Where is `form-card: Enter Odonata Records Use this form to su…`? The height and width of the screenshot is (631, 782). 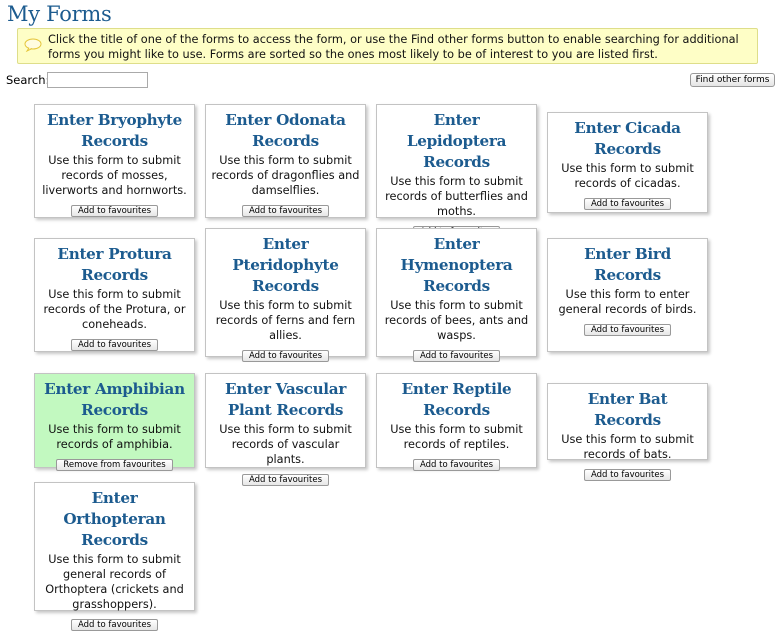 form-card: Enter Odonata Records Use this form to su… is located at coordinates (285, 161).